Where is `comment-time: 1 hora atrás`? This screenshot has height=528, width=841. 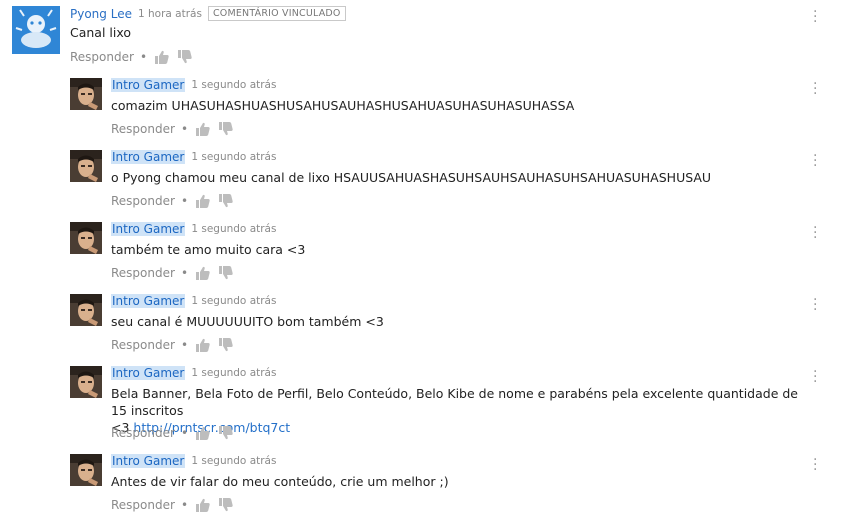 comment-time: 1 hora atrás is located at coordinates (170, 14).